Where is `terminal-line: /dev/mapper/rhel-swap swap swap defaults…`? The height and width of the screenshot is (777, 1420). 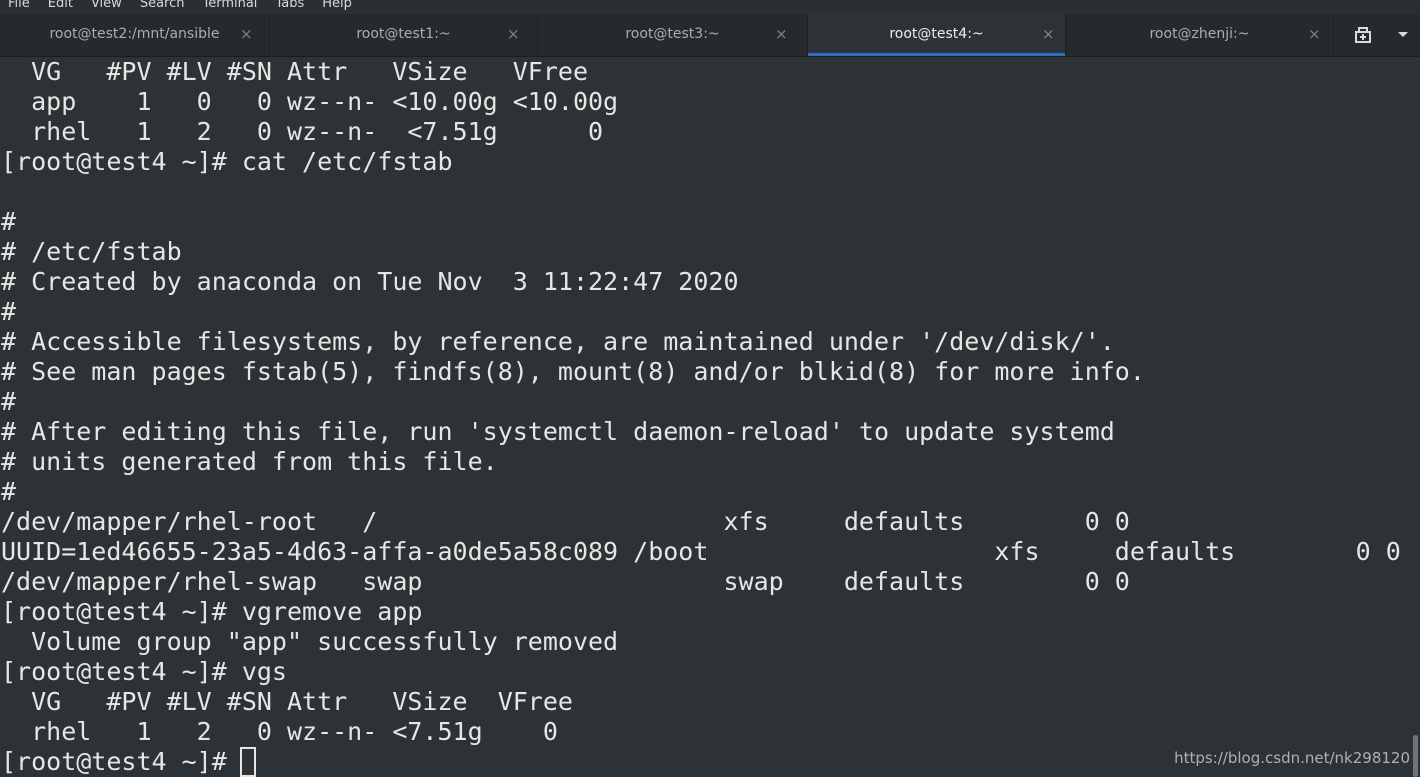 terminal-line: /dev/mapper/rhel-swap swap swap defaults… is located at coordinates (565, 581).